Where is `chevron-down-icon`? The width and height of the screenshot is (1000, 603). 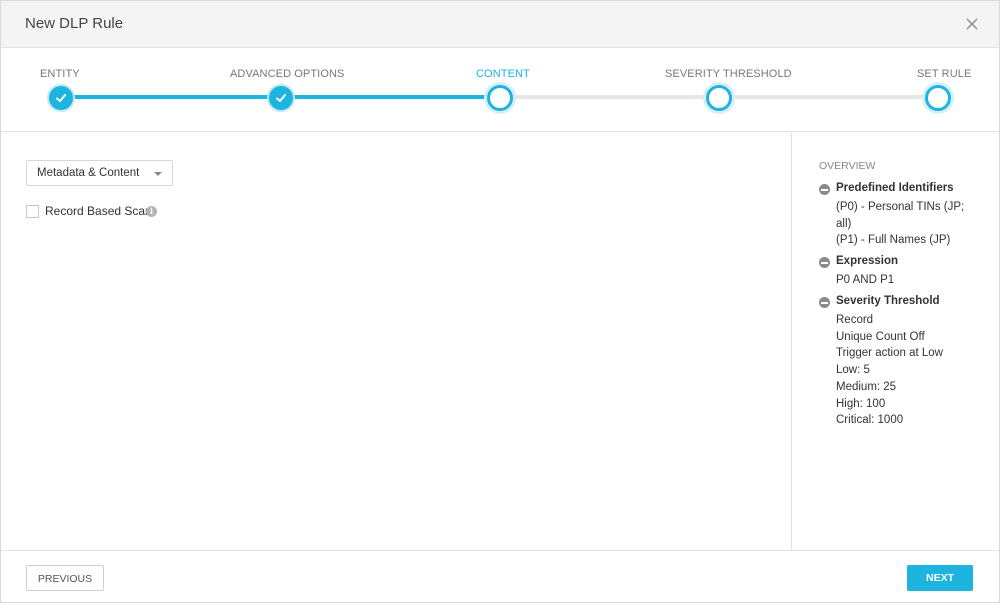 chevron-down-icon is located at coordinates (158, 174).